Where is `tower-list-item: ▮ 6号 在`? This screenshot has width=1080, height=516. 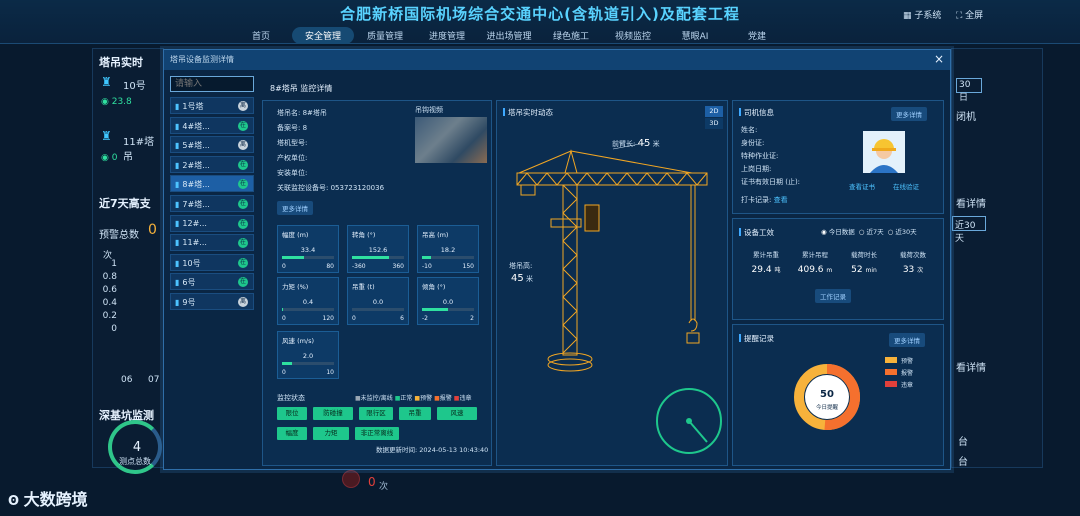
tower-list-item: ▮ 6号 在 is located at coordinates (212, 282).